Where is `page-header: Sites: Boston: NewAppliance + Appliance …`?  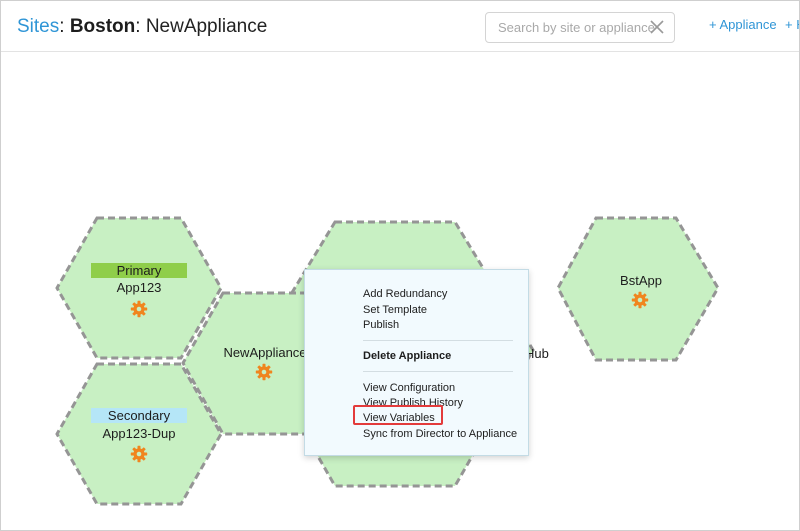 page-header: Sites: Boston: NewAppliance + Appliance … is located at coordinates (400, 26).